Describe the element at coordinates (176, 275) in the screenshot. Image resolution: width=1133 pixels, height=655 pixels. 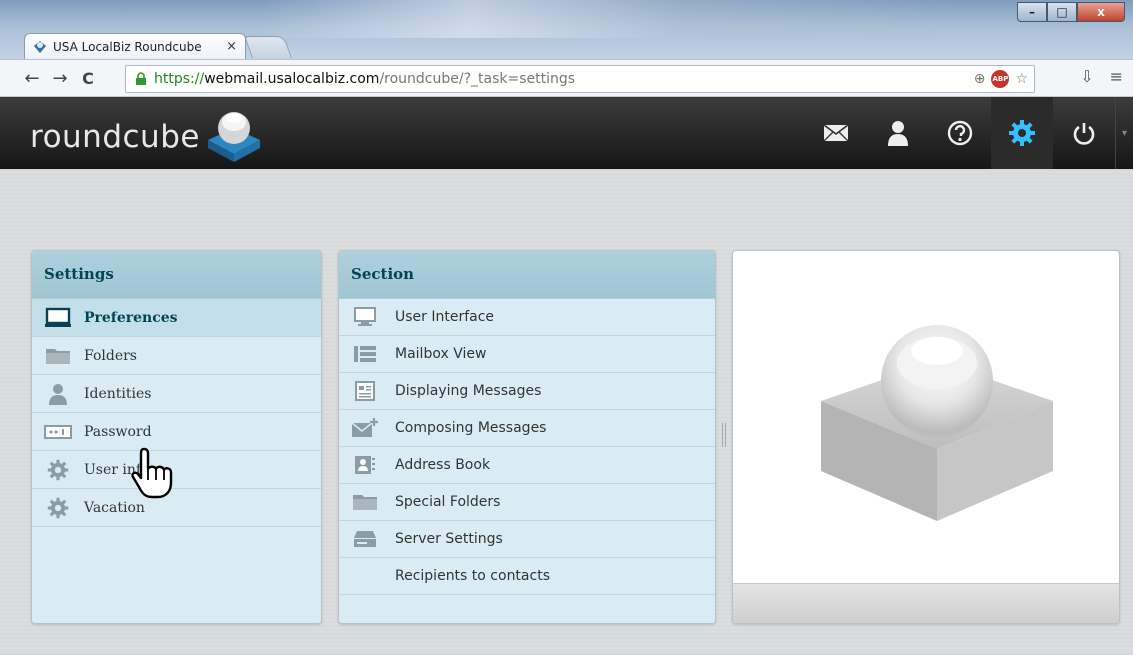
I see `settings-panel-title: Settings` at that location.